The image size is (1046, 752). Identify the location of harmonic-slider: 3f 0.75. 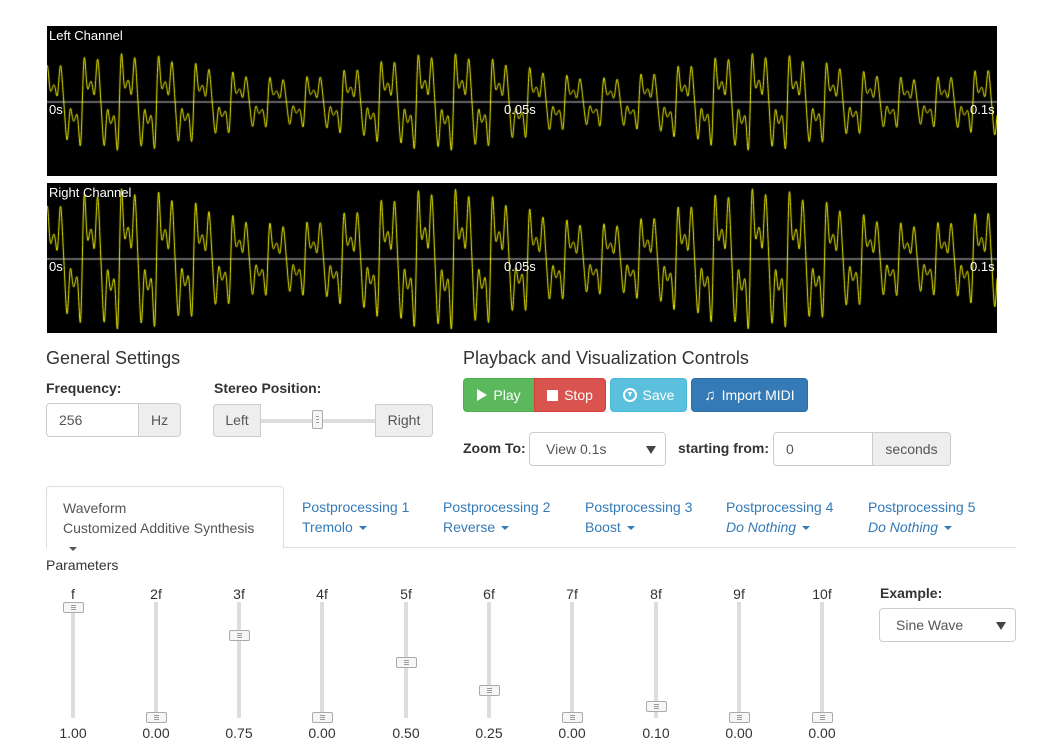
(239, 666).